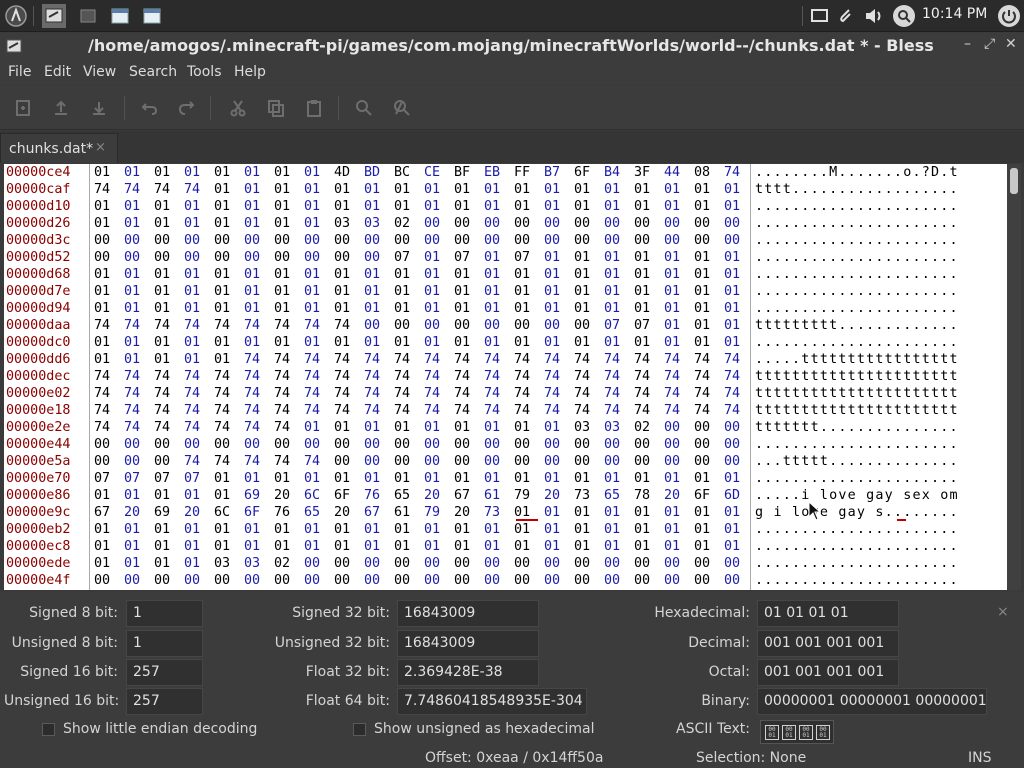 The width and height of the screenshot is (1024, 768). What do you see at coordinates (1011, 44) in the screenshot?
I see `close-button: ✕` at bounding box center [1011, 44].